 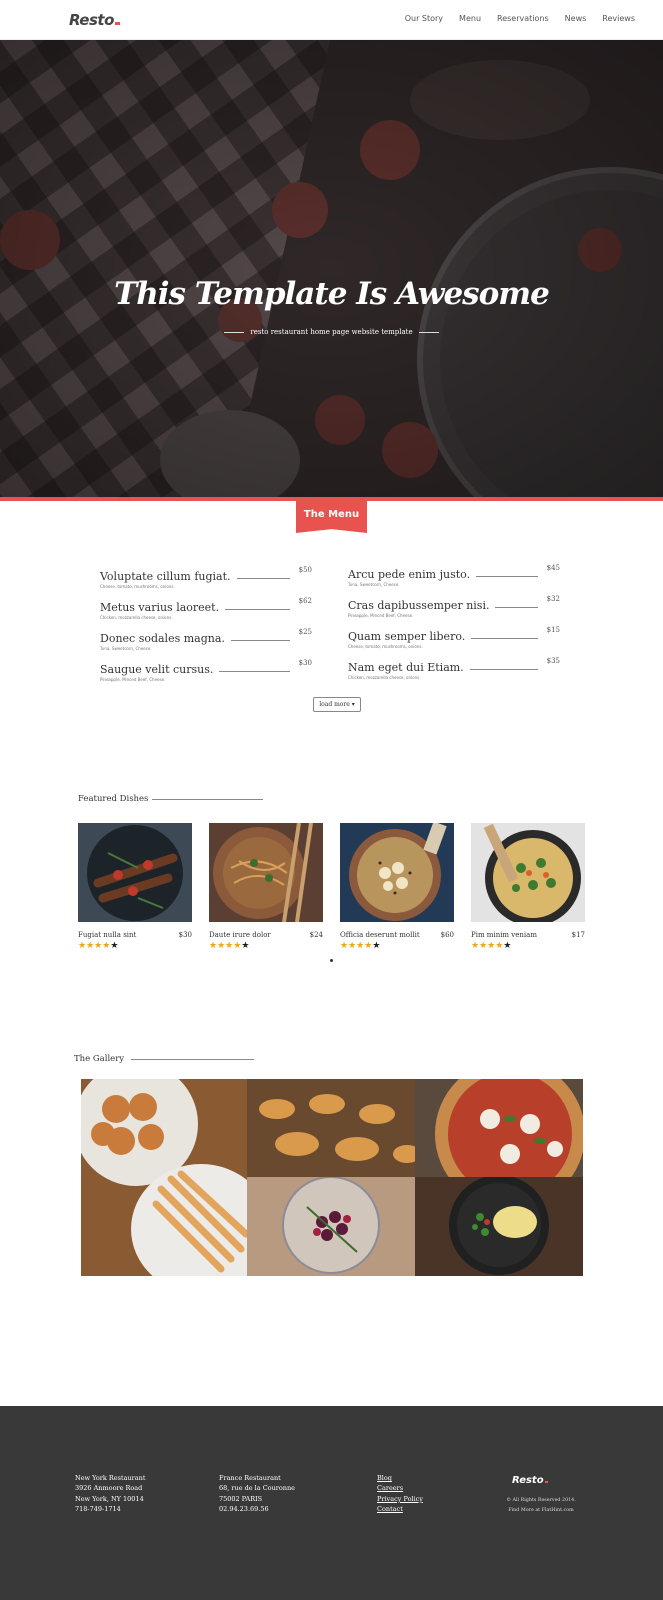 I want to click on dish-card: Daute irure dolor $24 ★★★★★, so click(x=266, y=887).